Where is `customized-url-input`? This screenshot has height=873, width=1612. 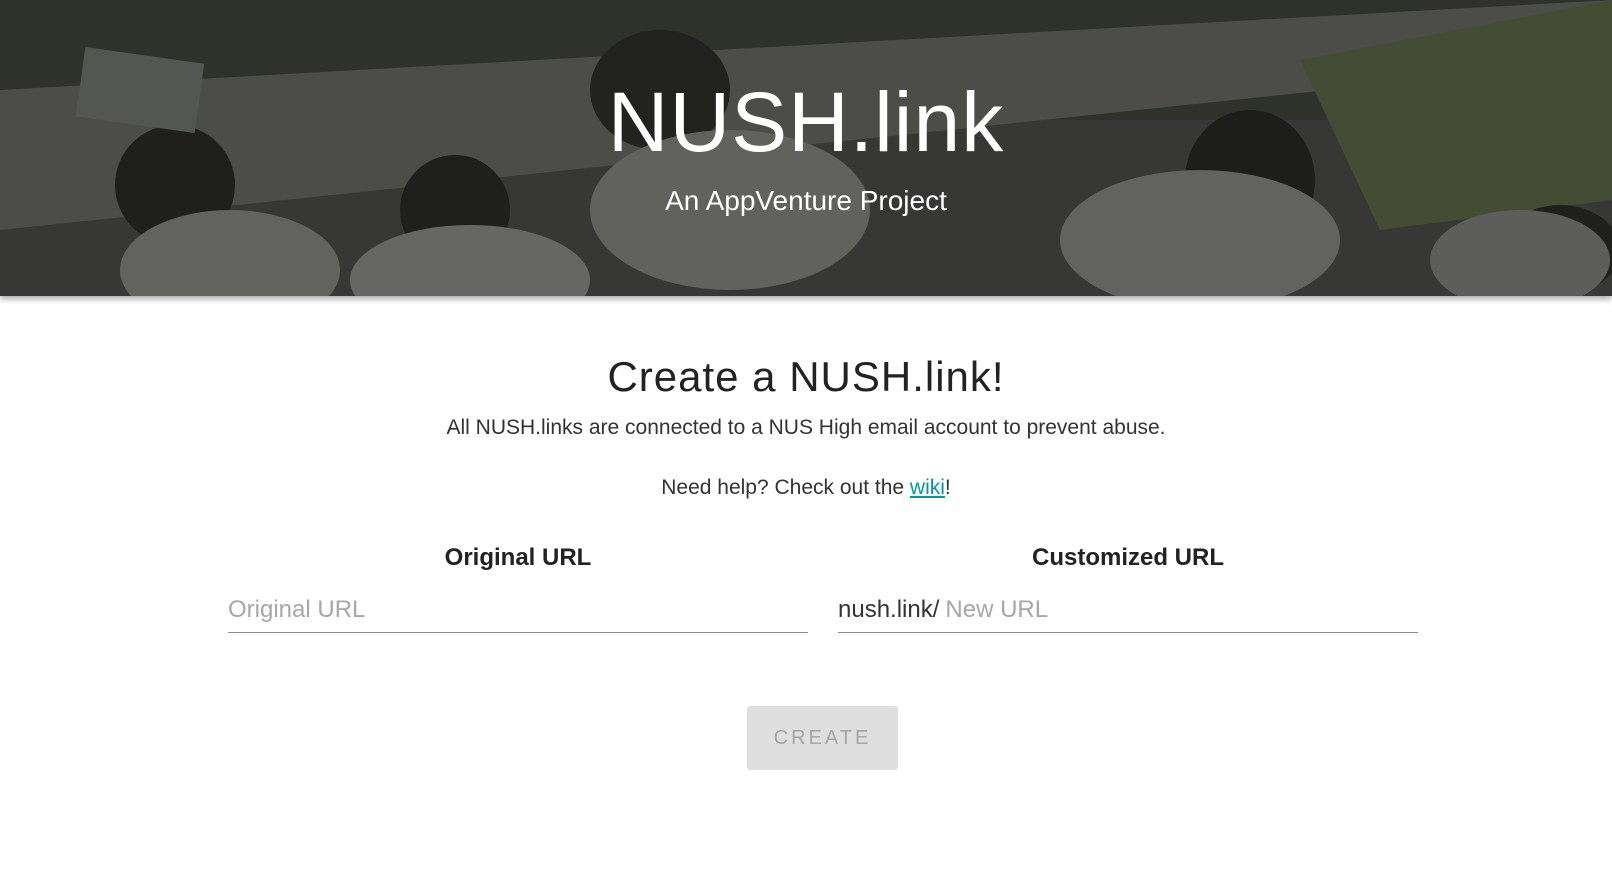
customized-url-input is located at coordinates (1181, 610).